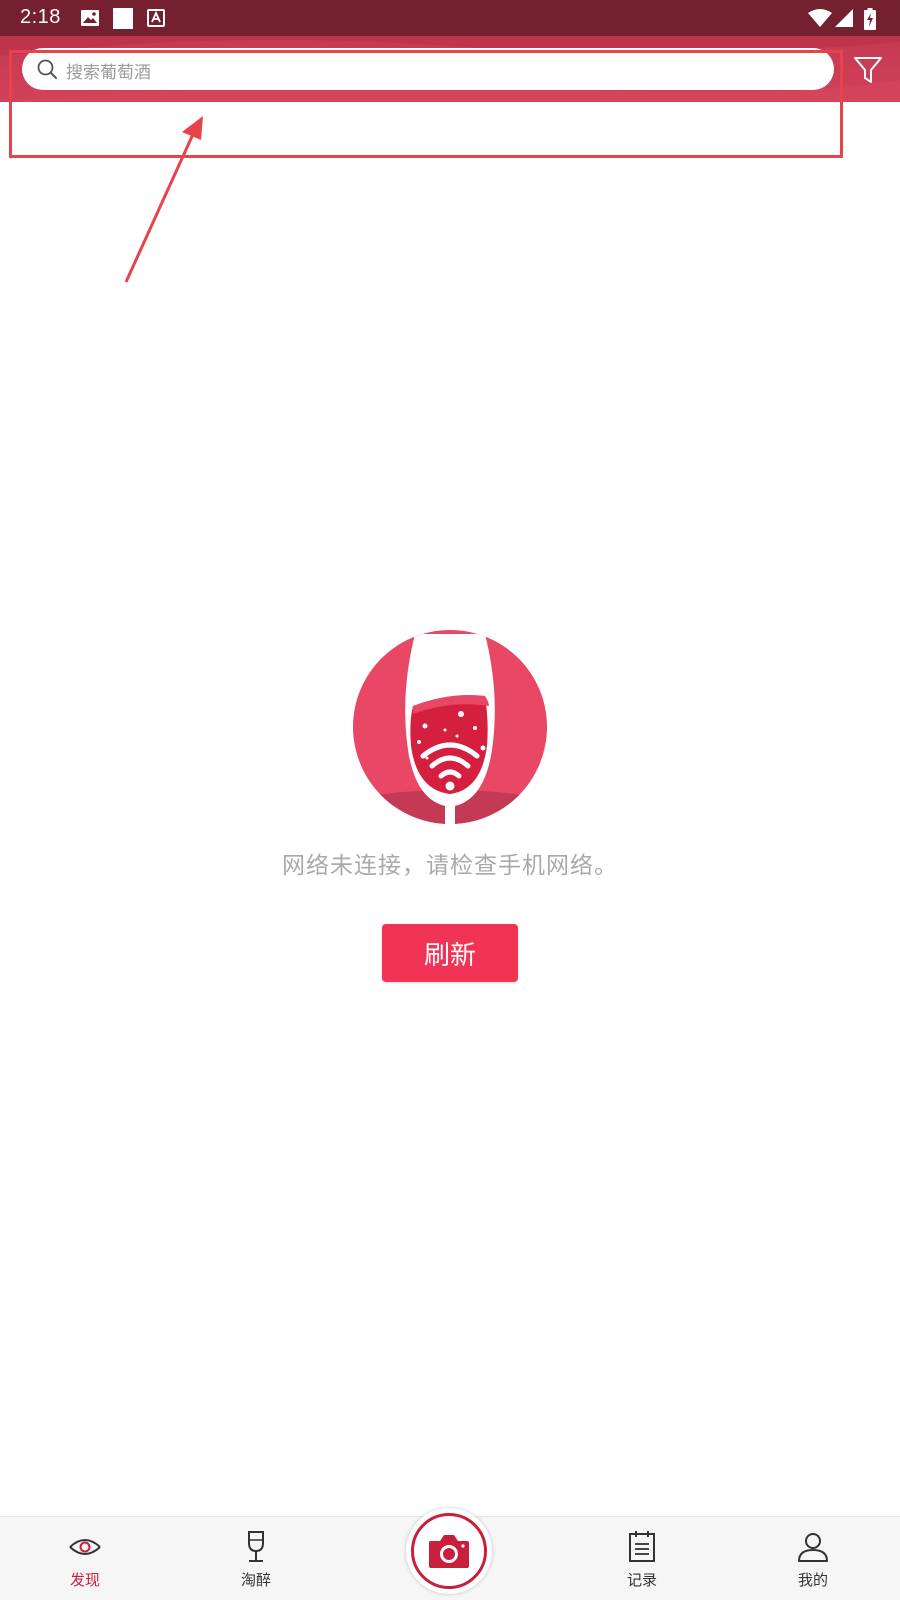  What do you see at coordinates (450, 727) in the screenshot?
I see `wine-glass-wifi-illustration` at bounding box center [450, 727].